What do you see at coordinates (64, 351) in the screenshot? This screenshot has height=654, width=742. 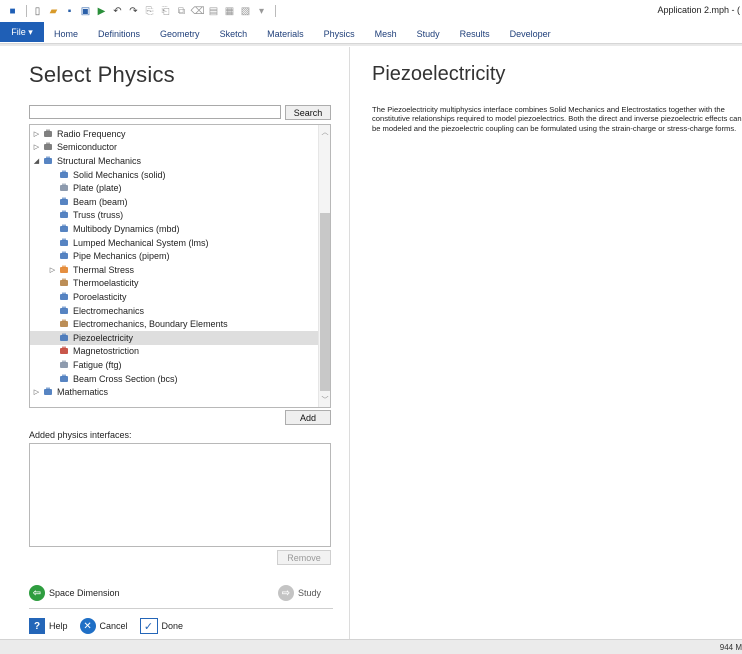 I see `magnetostriction-icon` at bounding box center [64, 351].